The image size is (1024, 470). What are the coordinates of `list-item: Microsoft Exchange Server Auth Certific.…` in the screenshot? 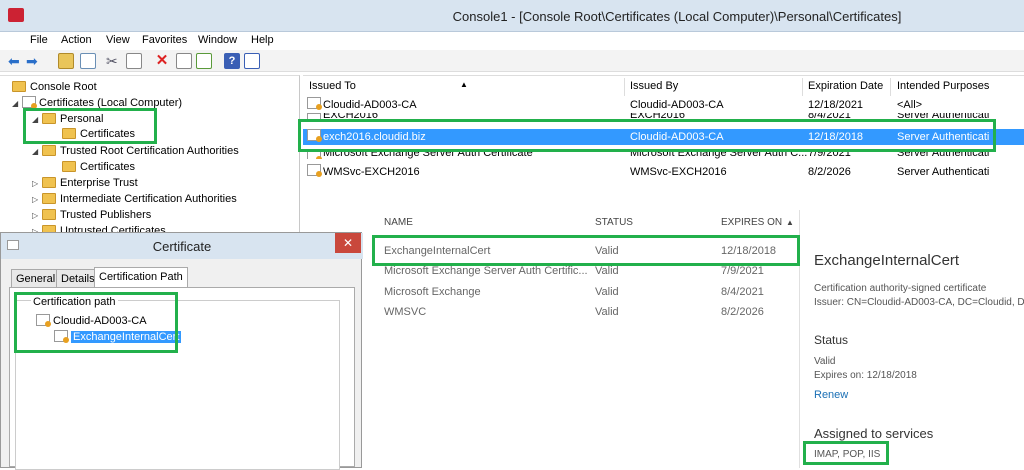 It's located at (584, 271).